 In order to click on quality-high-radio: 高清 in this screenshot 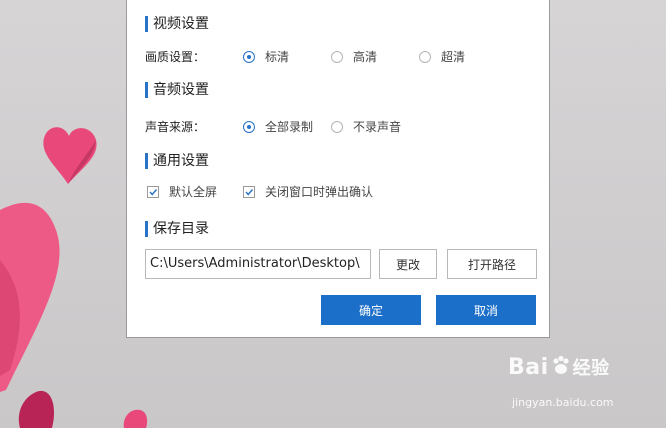, I will do `click(354, 56)`.